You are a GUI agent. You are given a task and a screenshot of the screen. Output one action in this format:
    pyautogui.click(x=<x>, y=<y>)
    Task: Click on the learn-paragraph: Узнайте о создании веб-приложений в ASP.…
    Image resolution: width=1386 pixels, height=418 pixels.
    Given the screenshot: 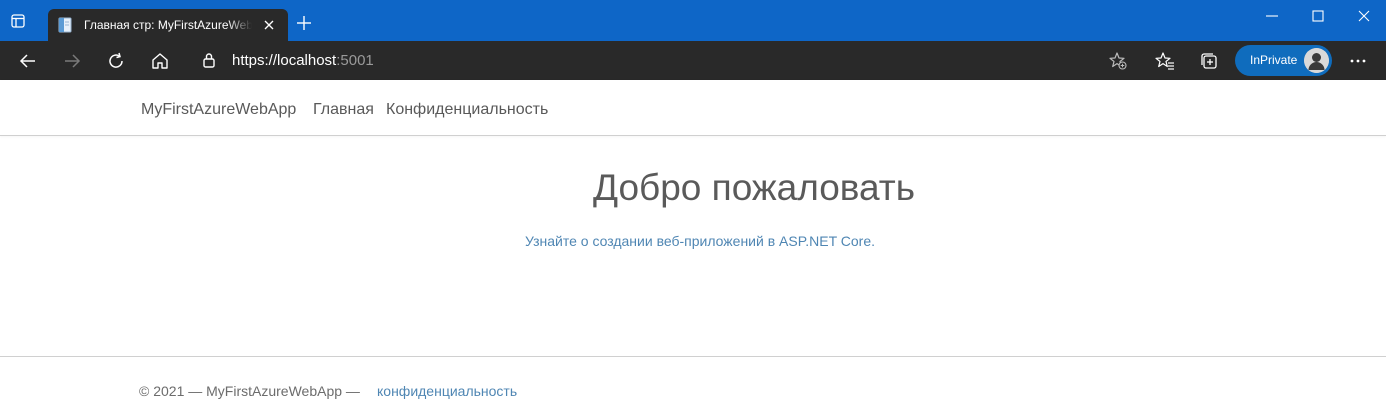 What is the action you would take?
    pyautogui.click(x=693, y=241)
    